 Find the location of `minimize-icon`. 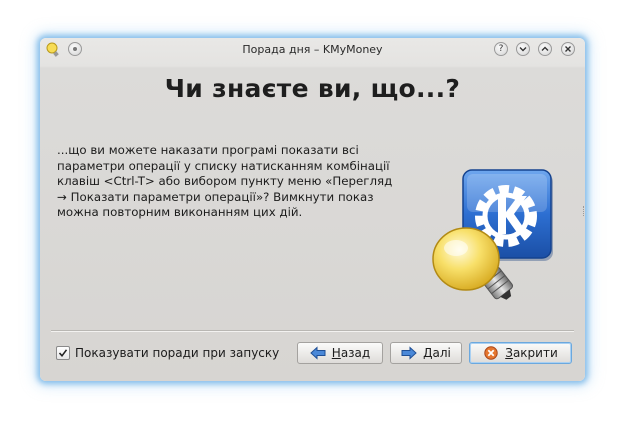

minimize-icon is located at coordinates (523, 49).